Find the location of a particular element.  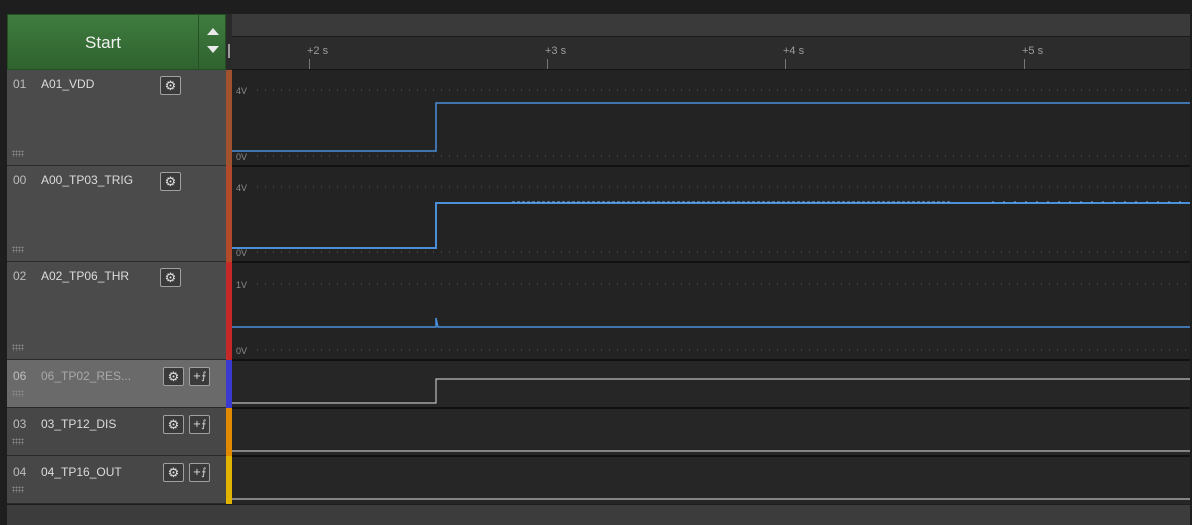

chevron-down-icon is located at coordinates (213, 49).